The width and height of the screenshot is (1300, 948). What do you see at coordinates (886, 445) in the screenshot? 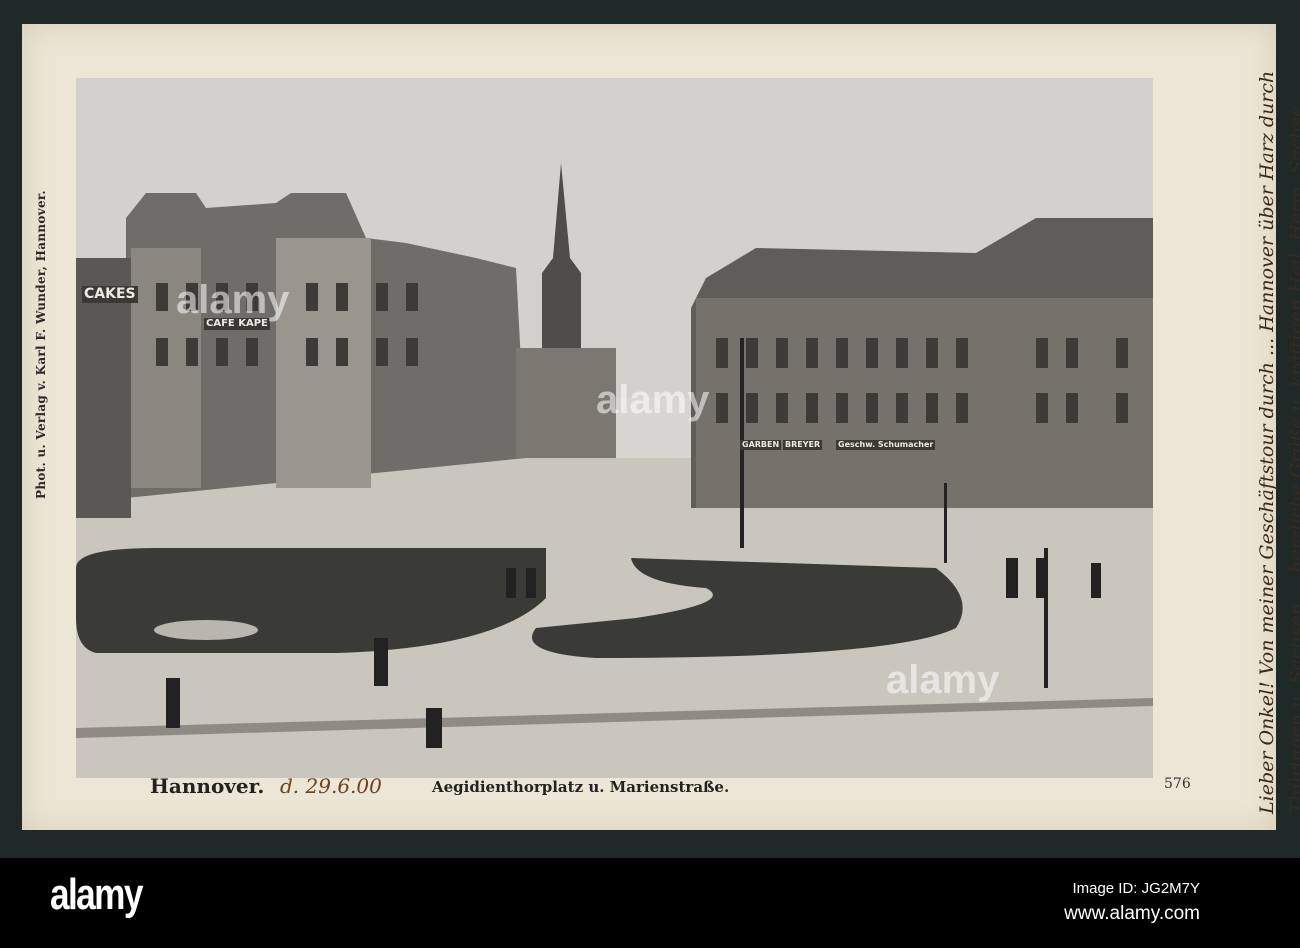
I see `shop-sign-schumacher: Geschw. Schumacher` at bounding box center [886, 445].